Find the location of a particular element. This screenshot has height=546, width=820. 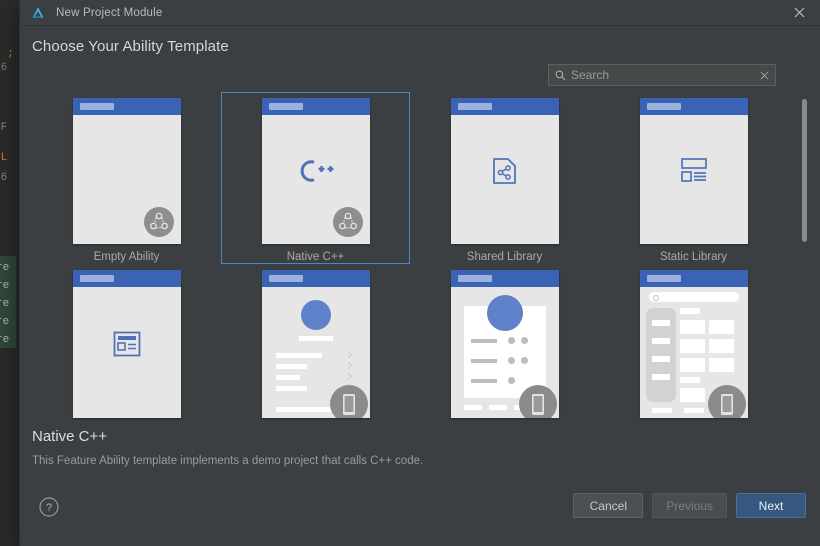

template-grid-scrollbar is located at coordinates (804, 264).